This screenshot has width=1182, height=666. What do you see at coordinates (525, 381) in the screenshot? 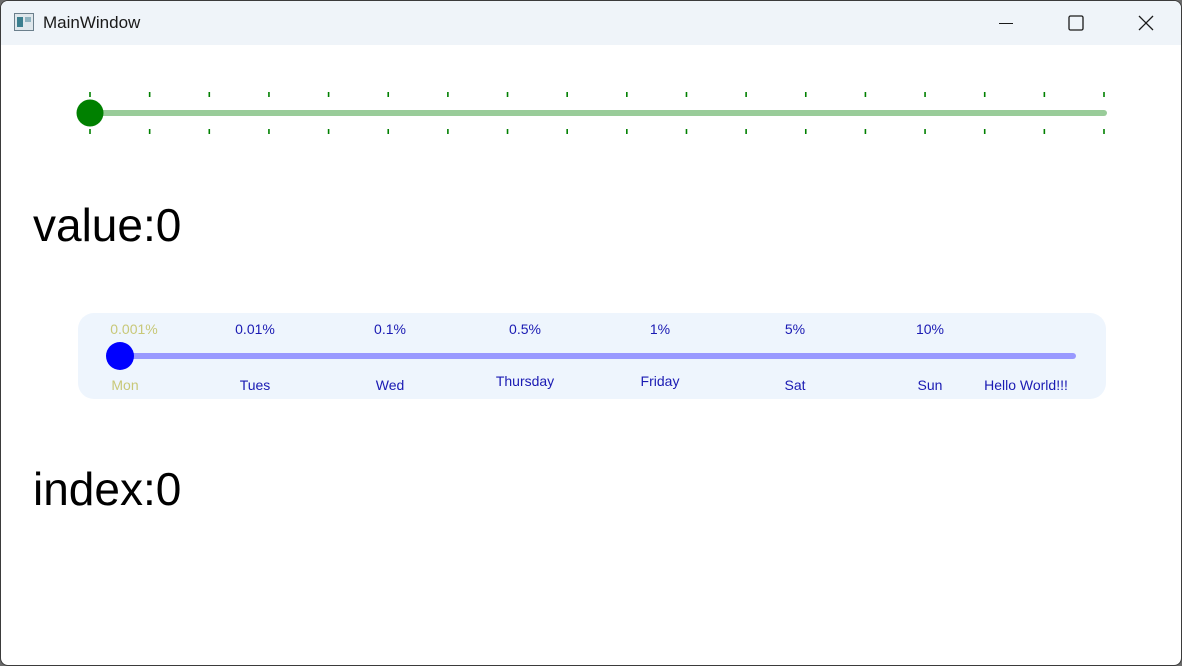
I see `bottom-tick-label: Thursday` at bounding box center [525, 381].